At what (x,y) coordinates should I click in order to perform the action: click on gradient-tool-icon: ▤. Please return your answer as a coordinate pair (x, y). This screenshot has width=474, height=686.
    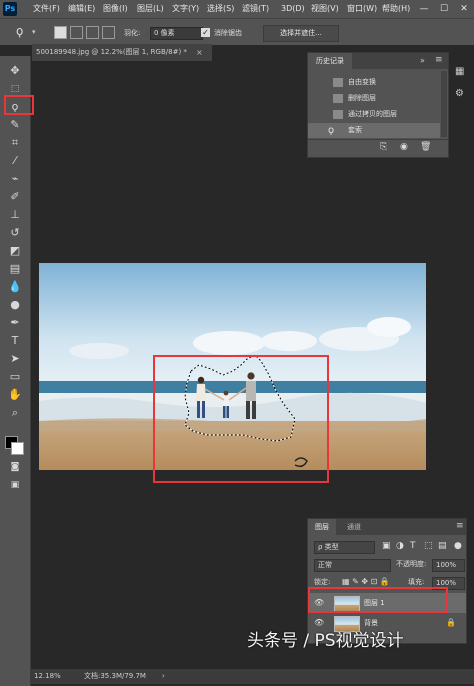
    Looking at the image, I should click on (15, 269).